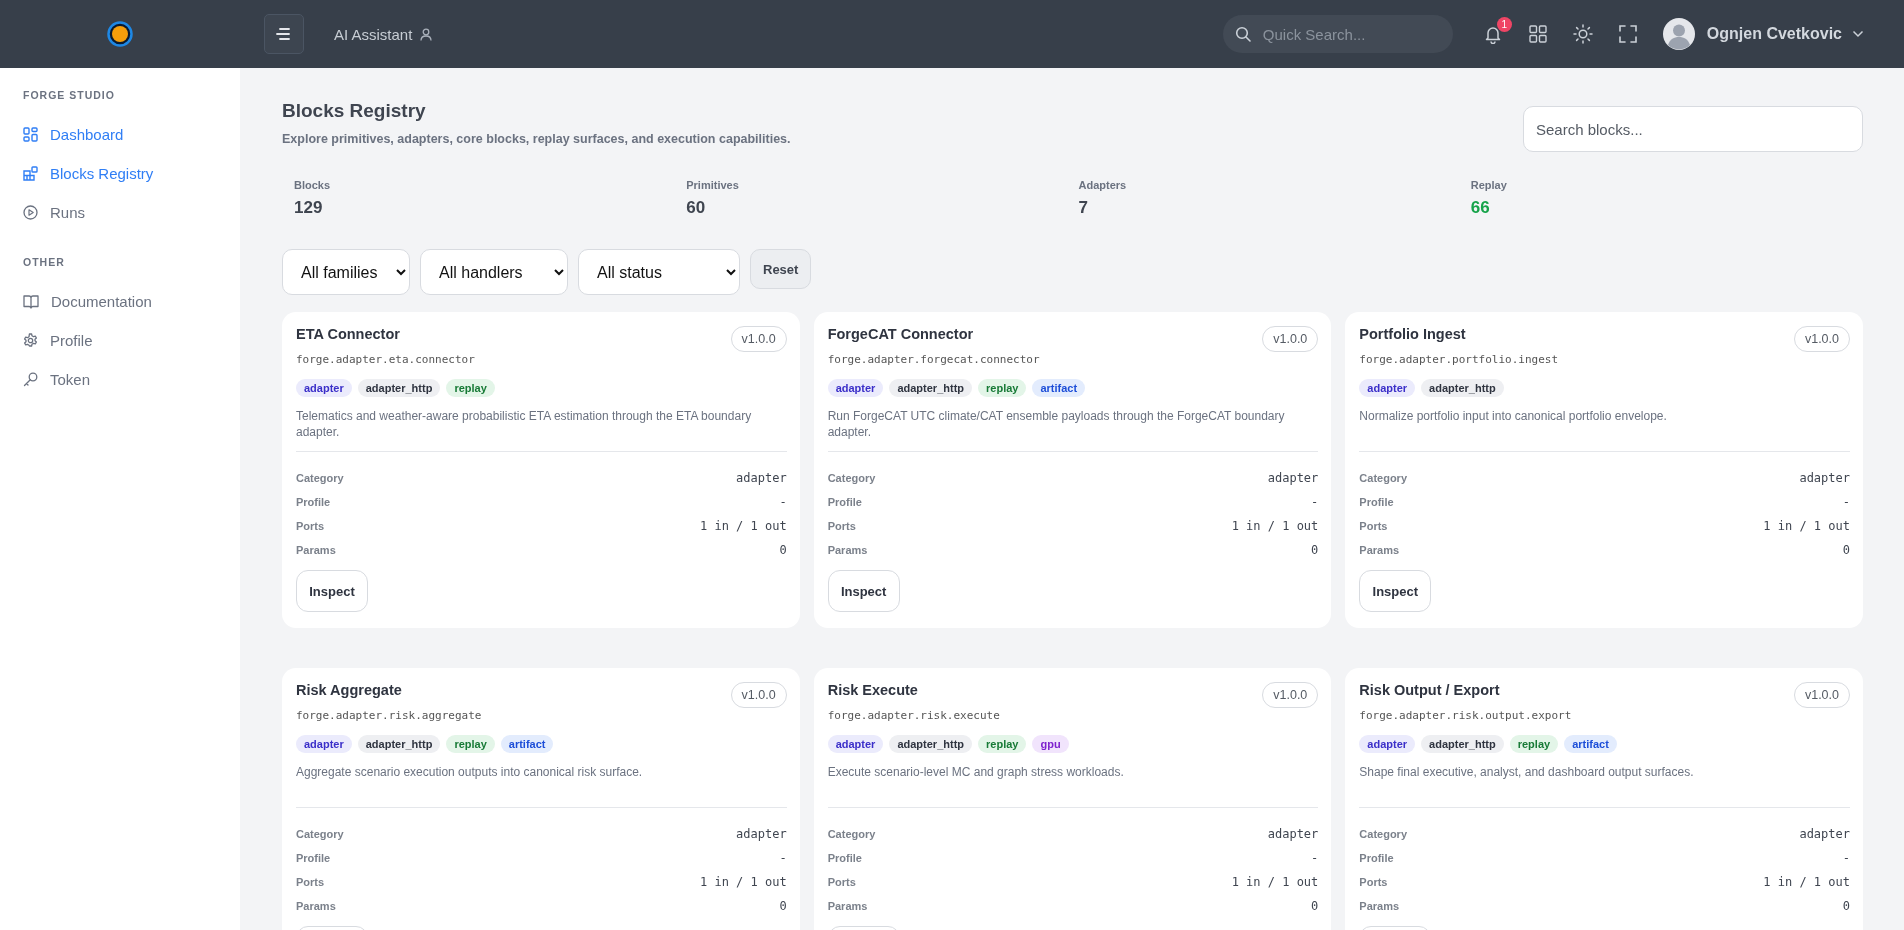 This screenshot has width=1904, height=930. I want to click on avatar-icon, so click(1678, 34).